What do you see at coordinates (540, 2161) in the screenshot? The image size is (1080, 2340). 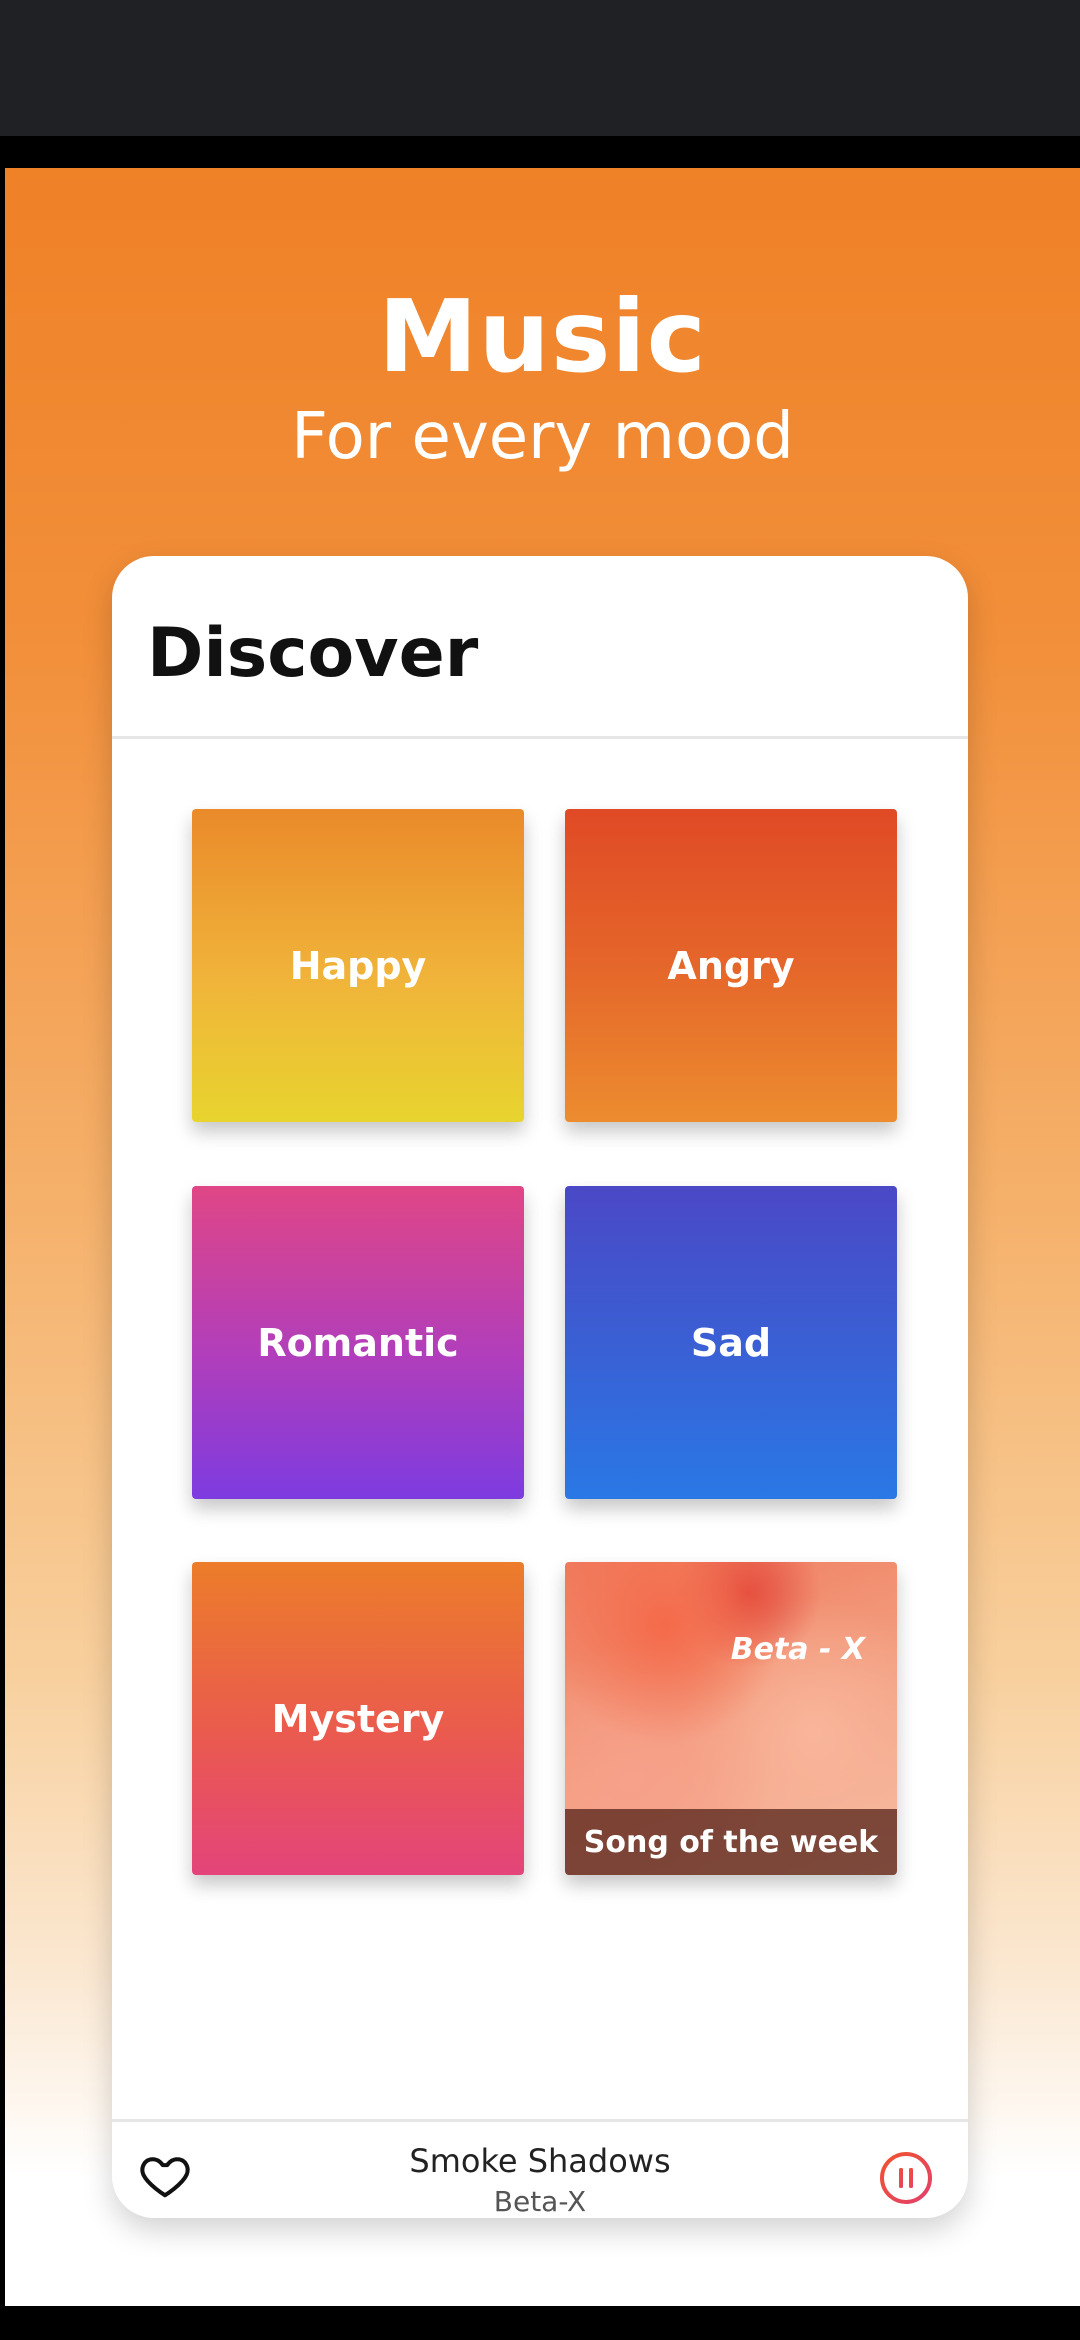 I see `now-playing-title: Smoke Shadows` at bounding box center [540, 2161].